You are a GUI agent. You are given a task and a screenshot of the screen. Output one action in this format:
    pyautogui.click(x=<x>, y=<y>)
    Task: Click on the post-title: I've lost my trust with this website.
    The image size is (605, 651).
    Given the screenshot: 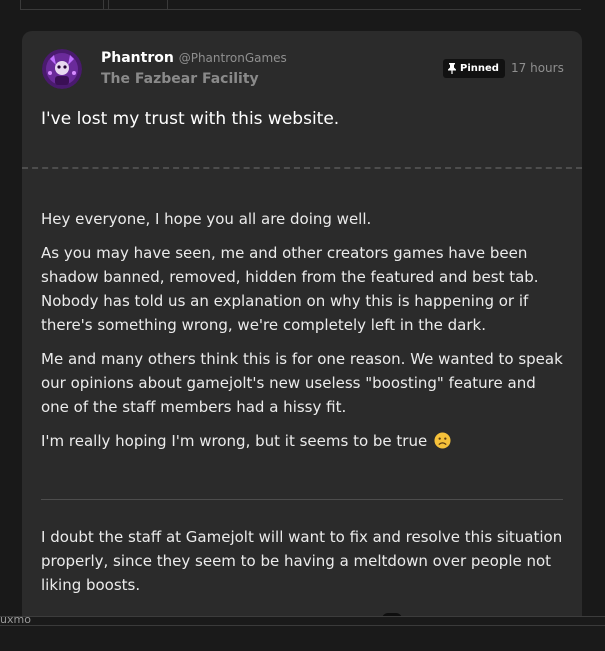 What is the action you would take?
    pyautogui.click(x=190, y=119)
    